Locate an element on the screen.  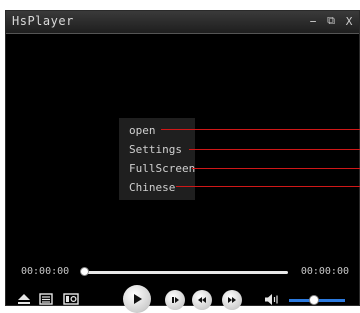
rewind-icon is located at coordinates (202, 300).